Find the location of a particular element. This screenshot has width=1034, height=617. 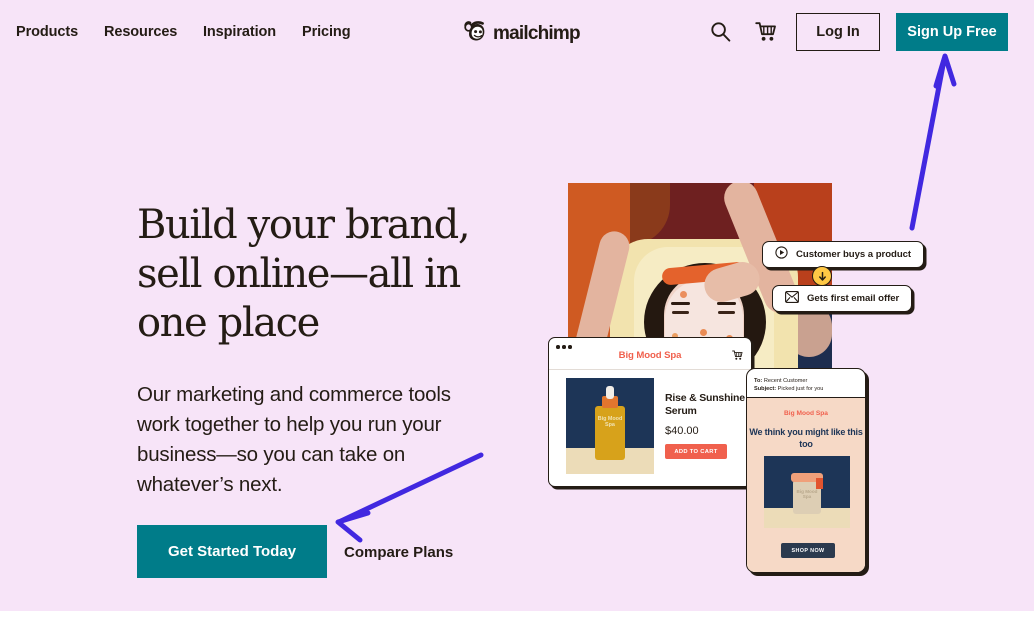

nav-link-inspiration: Inspiration is located at coordinates (239, 32).